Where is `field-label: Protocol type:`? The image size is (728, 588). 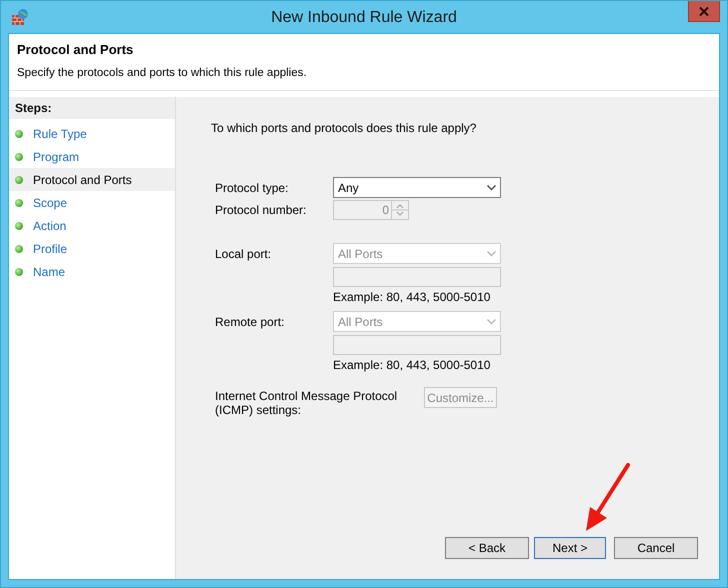 field-label: Protocol type: is located at coordinates (252, 187).